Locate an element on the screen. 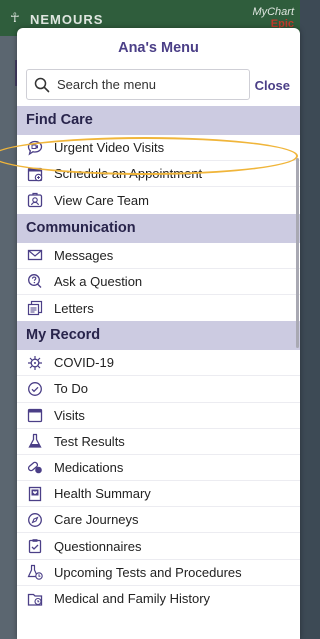  menu-item-label: Medical and Family History is located at coordinates (132, 599).